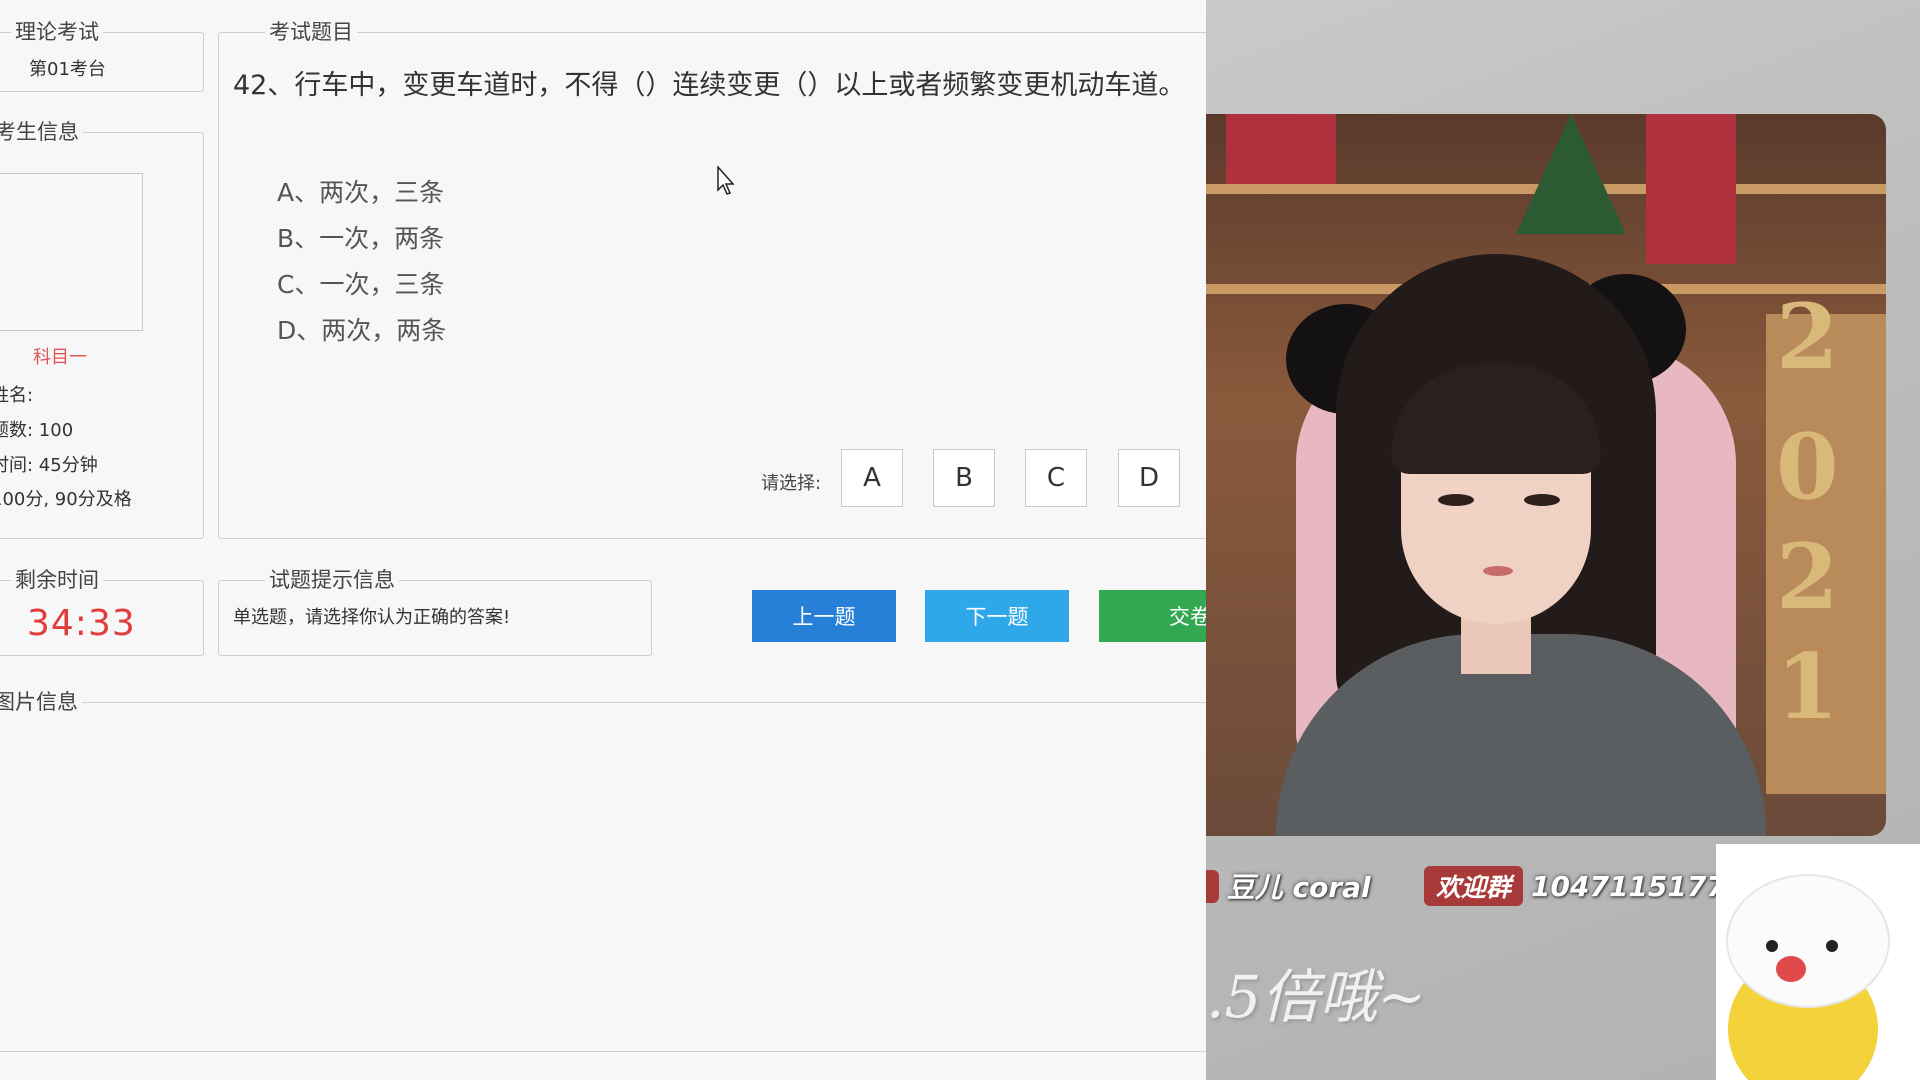 The image size is (1920, 1080). What do you see at coordinates (1152, 616) in the screenshot?
I see `submit-exam-button: 交卷` at bounding box center [1152, 616].